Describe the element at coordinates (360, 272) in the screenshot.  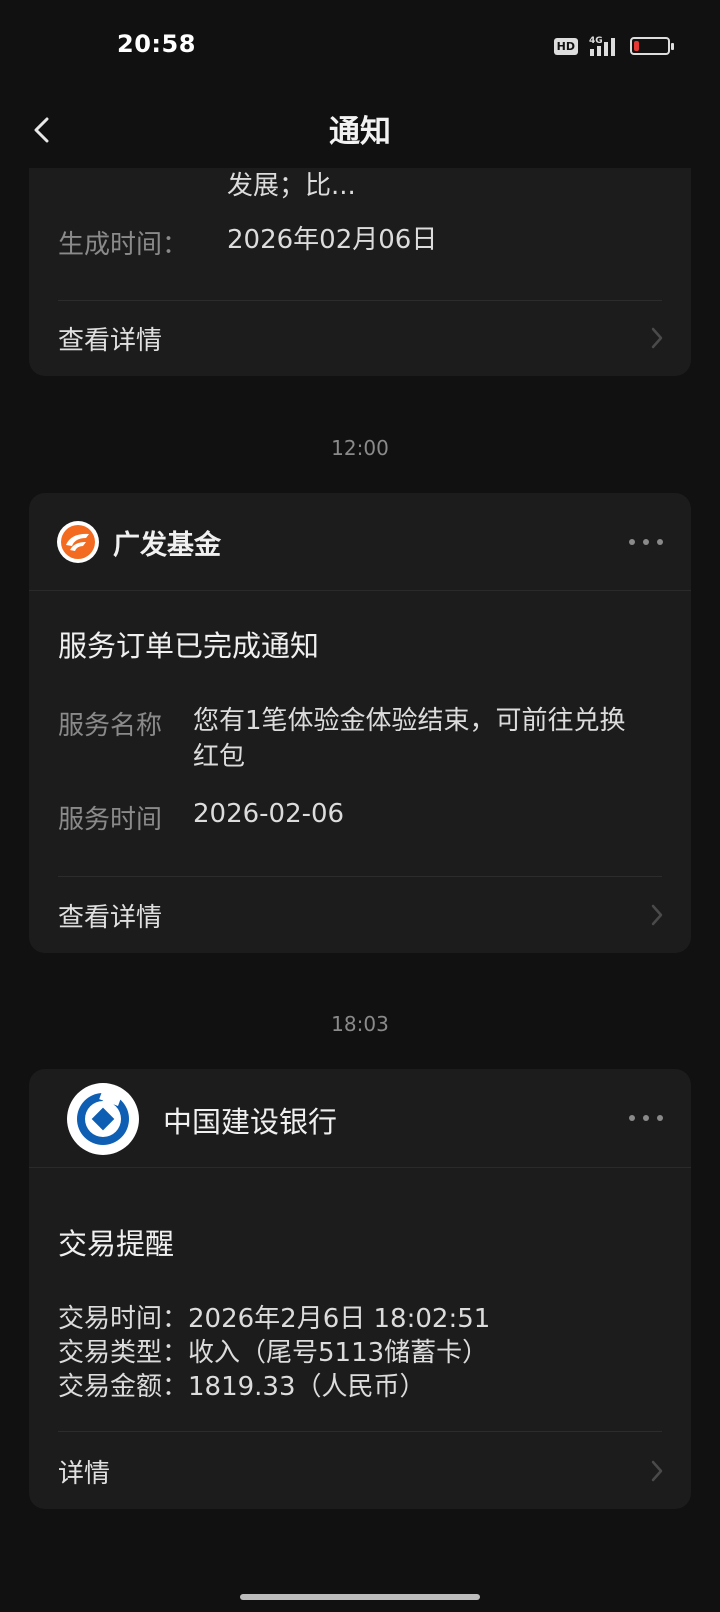
I see `notification-card-previous: 发展；比... 生成时间： 2026年02月06日 查看详情` at that location.